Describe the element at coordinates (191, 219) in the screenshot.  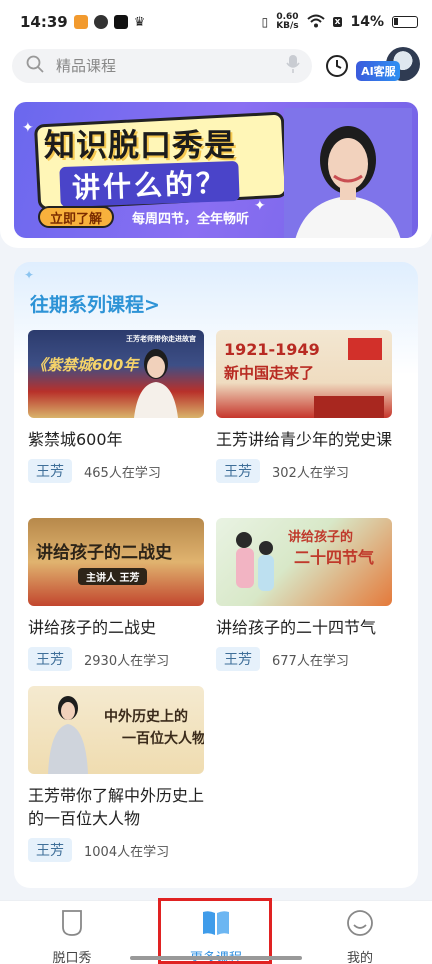
I see `banner-subtitle: 每周四节，全年畅听` at that location.